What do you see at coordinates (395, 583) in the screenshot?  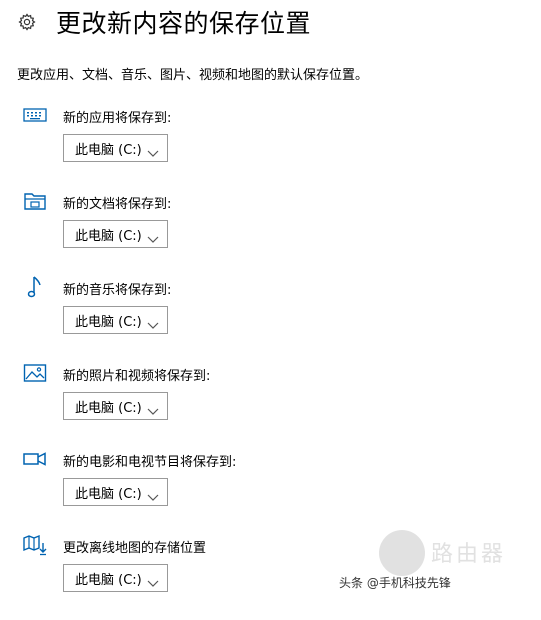 I see `watermark-caption: 头条 @手机科技先锋` at bounding box center [395, 583].